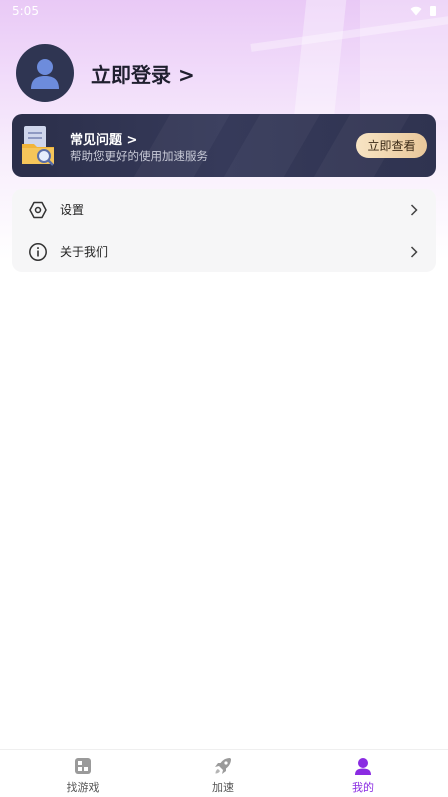 This screenshot has height=797, width=448. Describe the element at coordinates (224, 11) in the screenshot. I see `status-bar: 5:05` at that location.